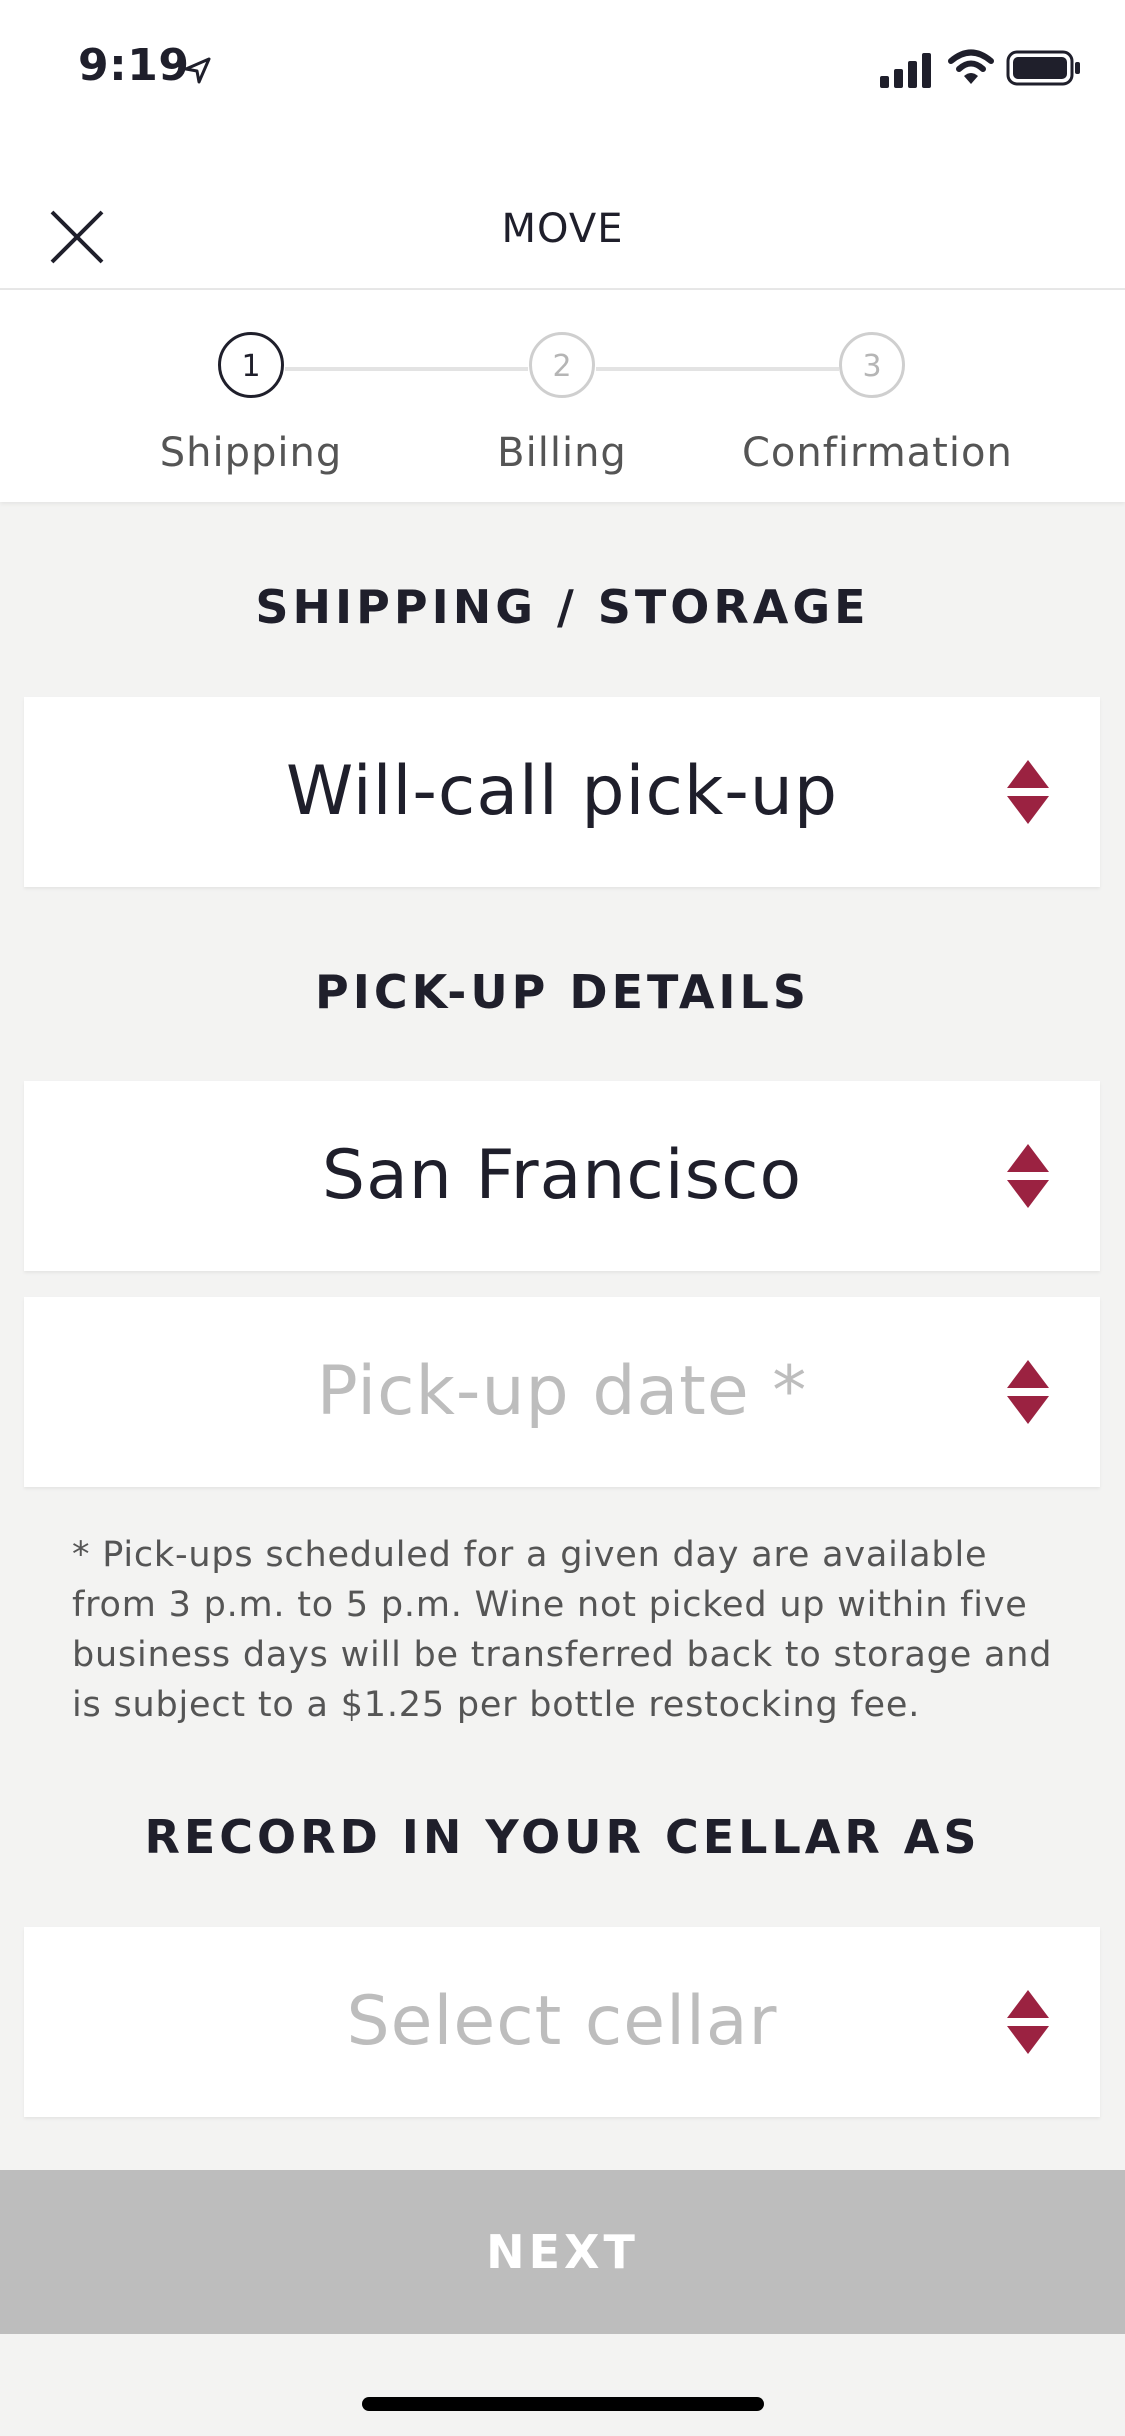 The width and height of the screenshot is (1125, 2436). Describe the element at coordinates (562, 453) in the screenshot. I see `step-2-label: Billing` at that location.